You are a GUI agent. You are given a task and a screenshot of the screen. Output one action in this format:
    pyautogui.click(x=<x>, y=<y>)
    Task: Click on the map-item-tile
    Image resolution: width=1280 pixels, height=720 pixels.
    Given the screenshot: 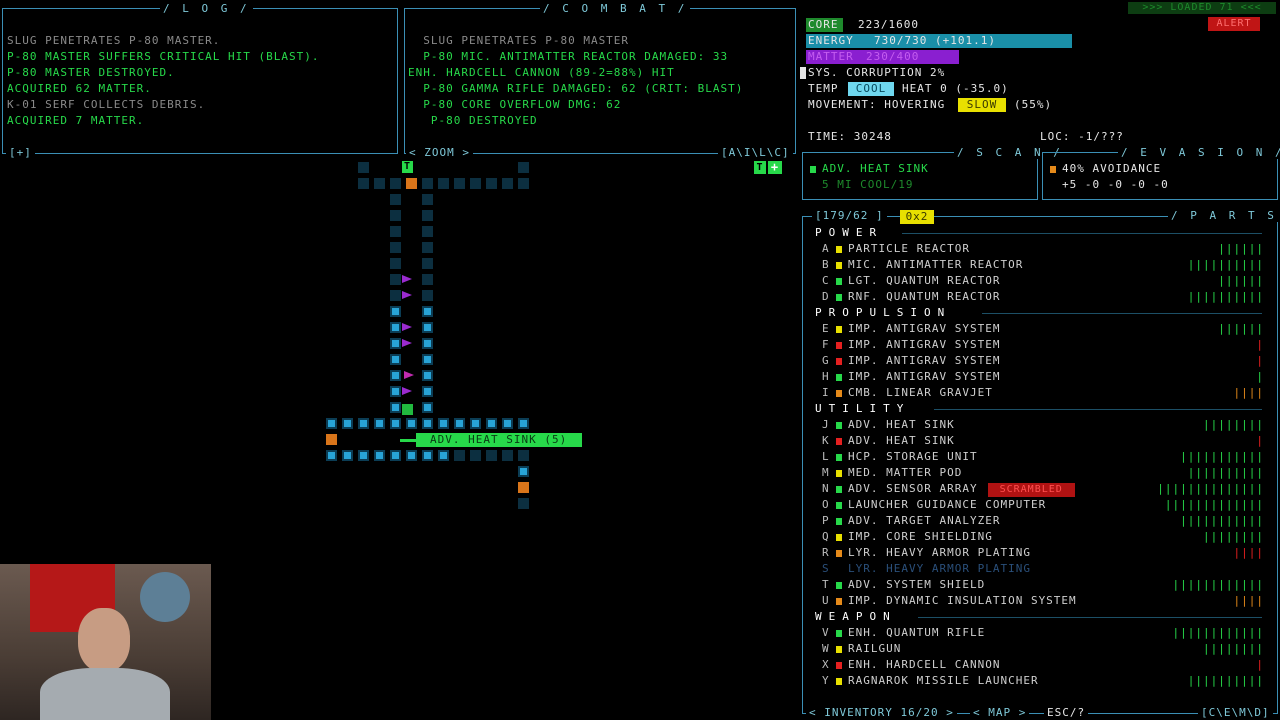 What is the action you would take?
    pyautogui.click(x=331, y=439)
    